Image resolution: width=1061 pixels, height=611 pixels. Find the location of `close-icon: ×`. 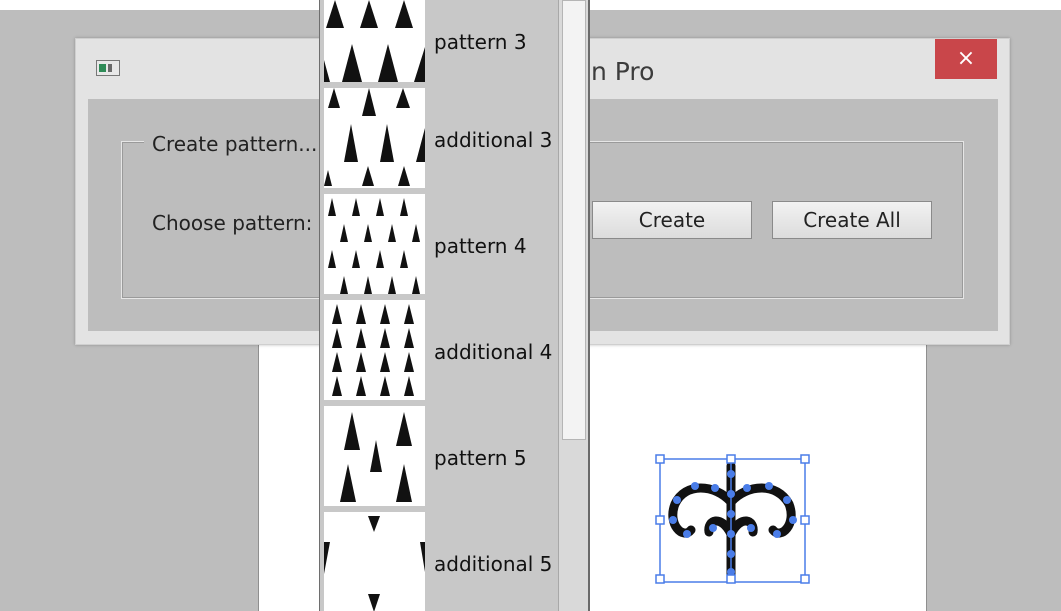

close-icon: × is located at coordinates (966, 58).